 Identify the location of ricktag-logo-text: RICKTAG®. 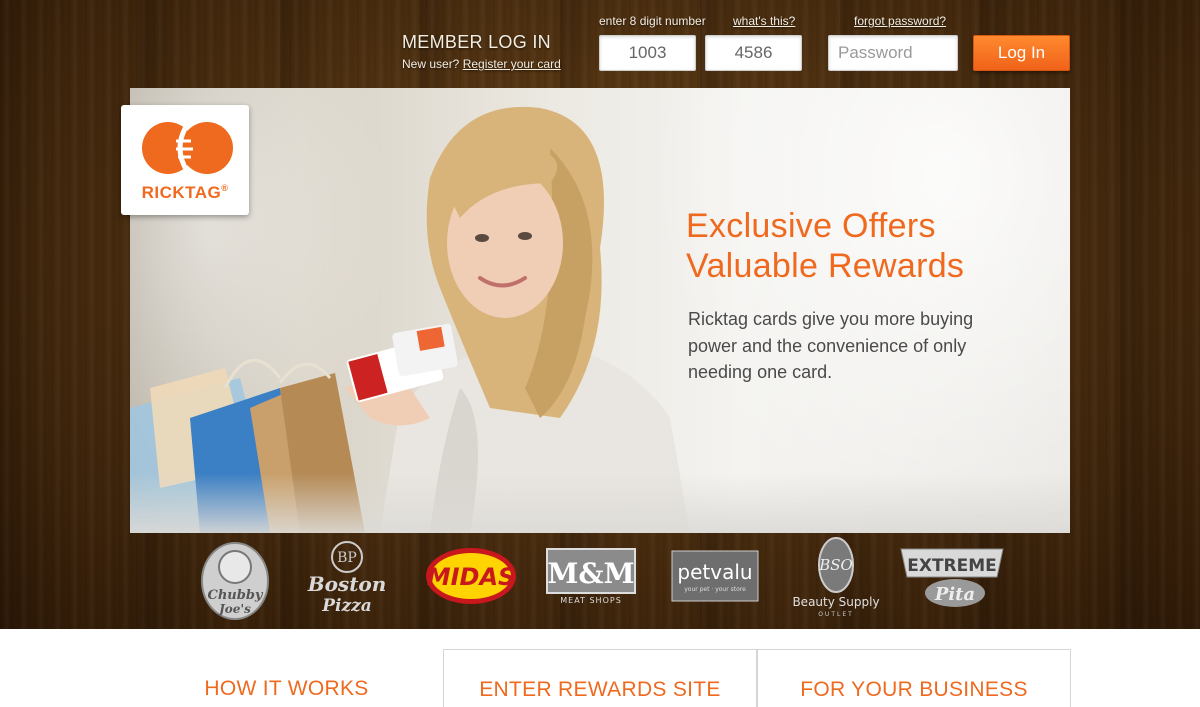
(185, 193).